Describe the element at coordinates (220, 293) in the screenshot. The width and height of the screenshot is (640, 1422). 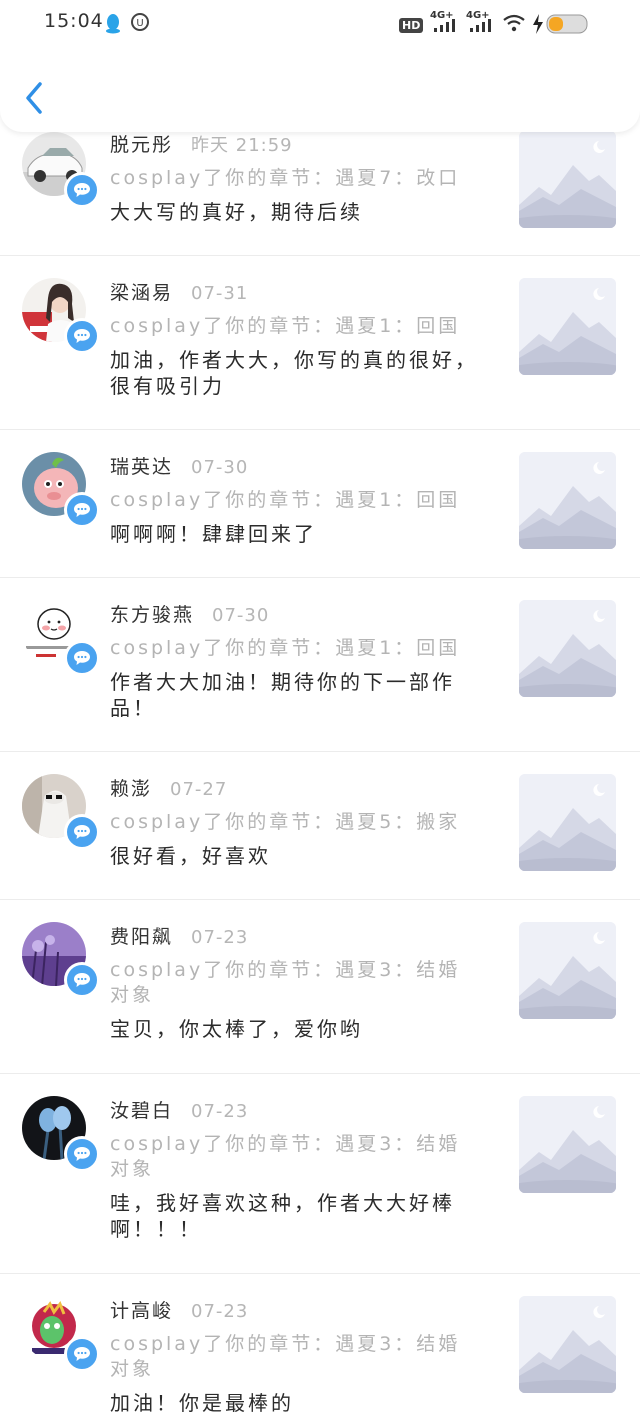
I see `comment-time: 07-31` at that location.